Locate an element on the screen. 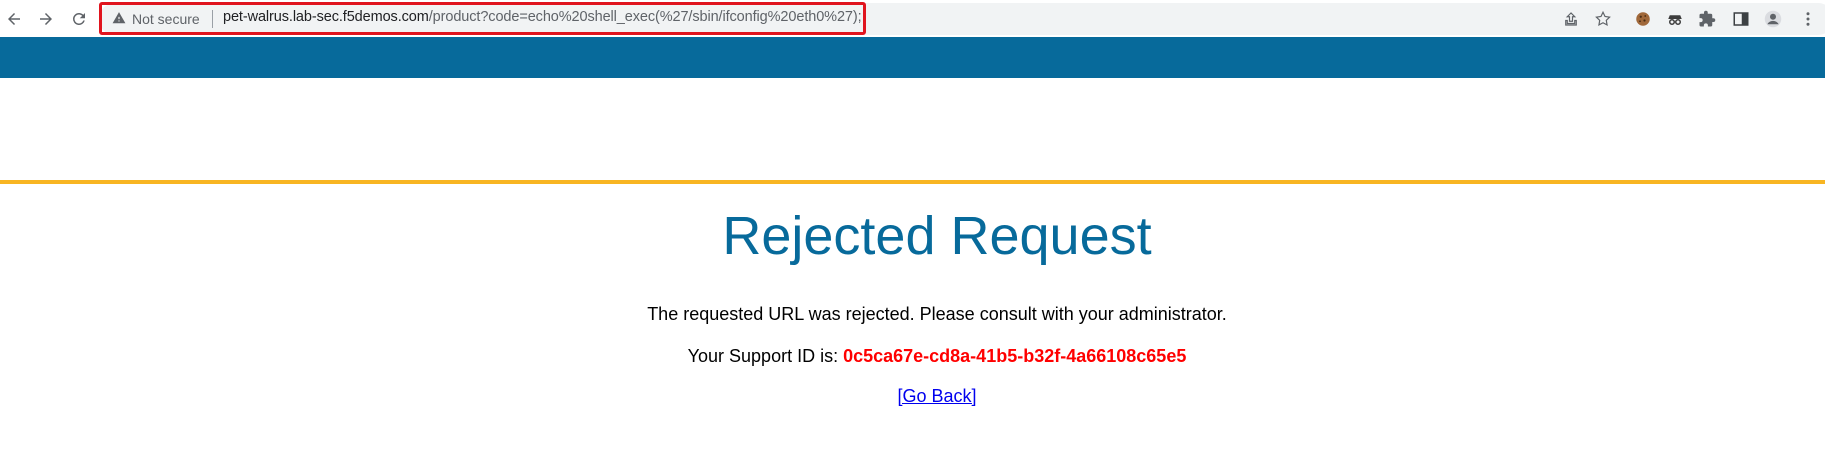  back-icon is located at coordinates (14, 19).